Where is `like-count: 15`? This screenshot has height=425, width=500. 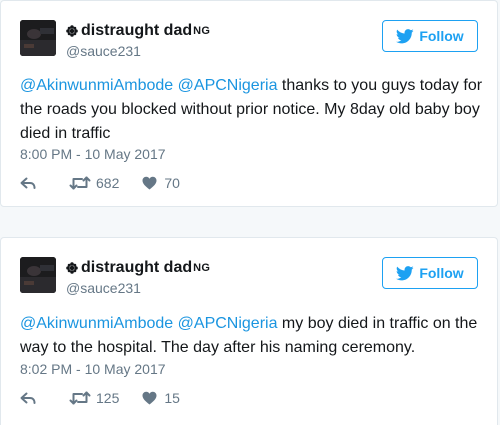 like-count: 15 is located at coordinates (172, 398).